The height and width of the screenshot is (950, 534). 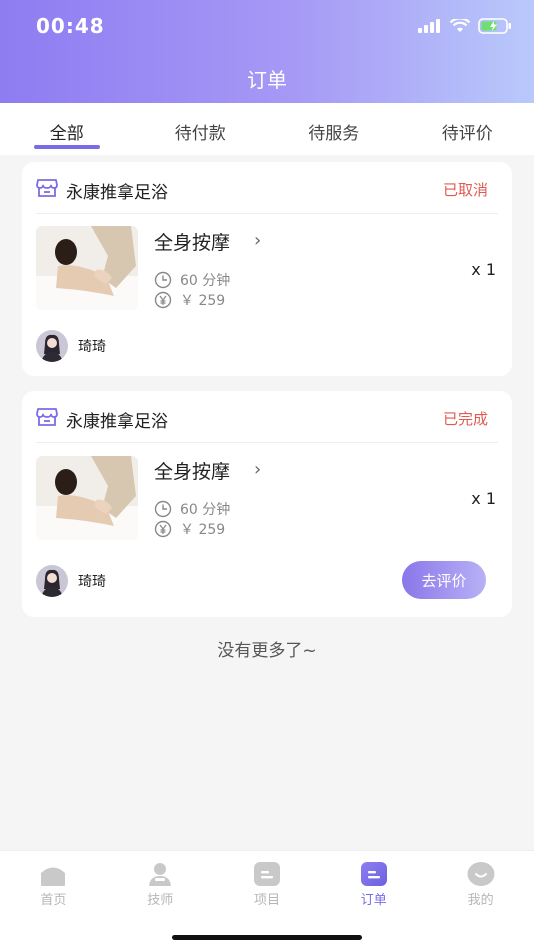 What do you see at coordinates (460, 25) in the screenshot?
I see `wifi-icon` at bounding box center [460, 25].